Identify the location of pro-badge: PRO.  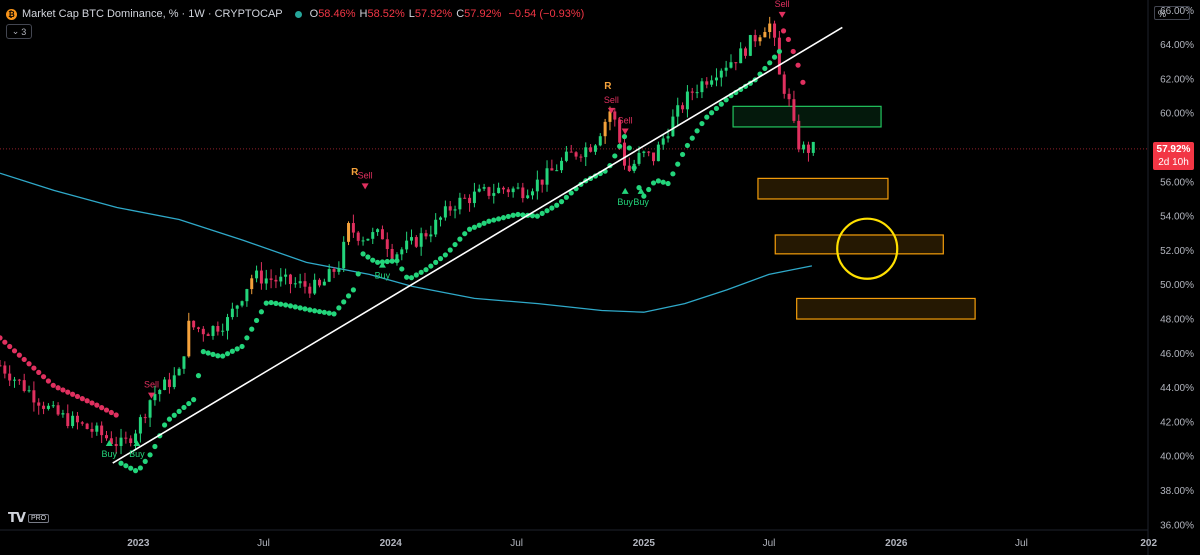
(38, 518).